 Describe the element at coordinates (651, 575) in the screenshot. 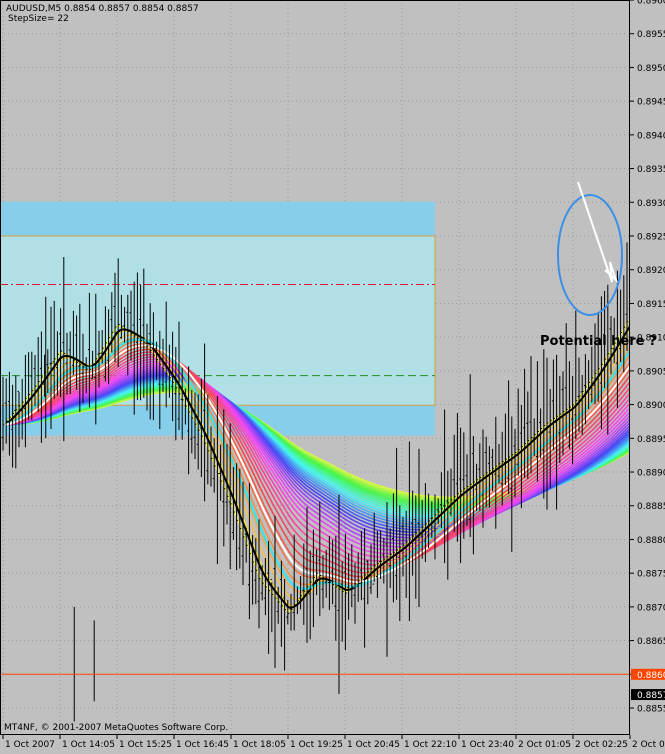

I see `y-tick-label: 0.8875` at that location.